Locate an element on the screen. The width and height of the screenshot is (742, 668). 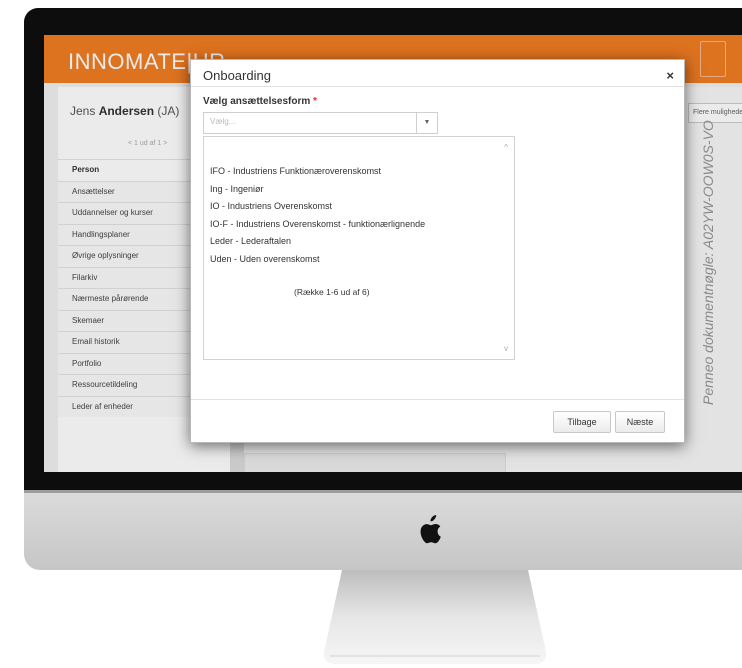
employment-type-select: Vælg... ▼ is located at coordinates (320, 123).